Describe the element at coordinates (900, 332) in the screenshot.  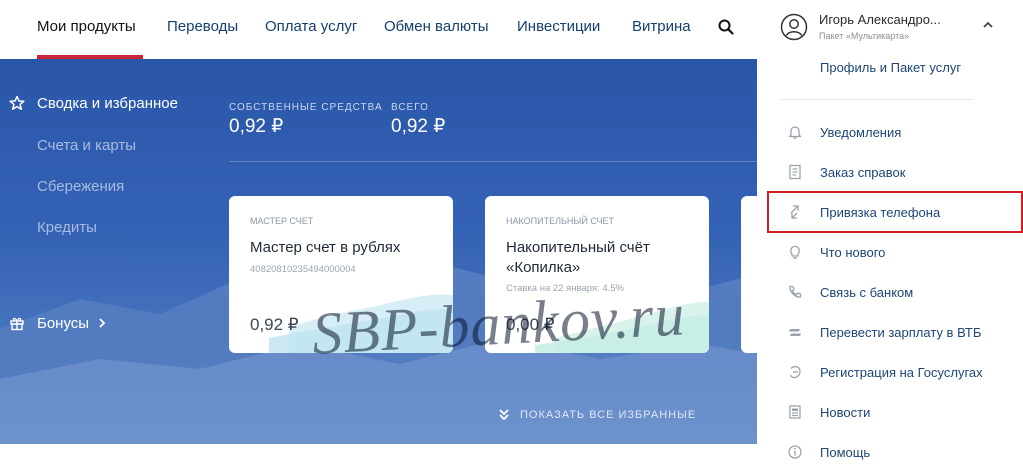
I see `menu-item-salary-transfer: Перевести зарплату в ВТБ` at that location.